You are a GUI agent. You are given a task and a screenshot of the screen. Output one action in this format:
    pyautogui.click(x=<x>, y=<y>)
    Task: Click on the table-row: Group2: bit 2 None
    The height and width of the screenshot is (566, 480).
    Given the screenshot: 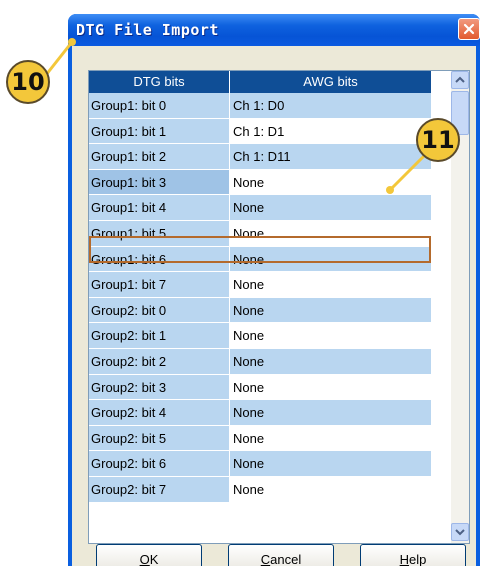 What is the action you would take?
    pyautogui.click(x=260, y=361)
    